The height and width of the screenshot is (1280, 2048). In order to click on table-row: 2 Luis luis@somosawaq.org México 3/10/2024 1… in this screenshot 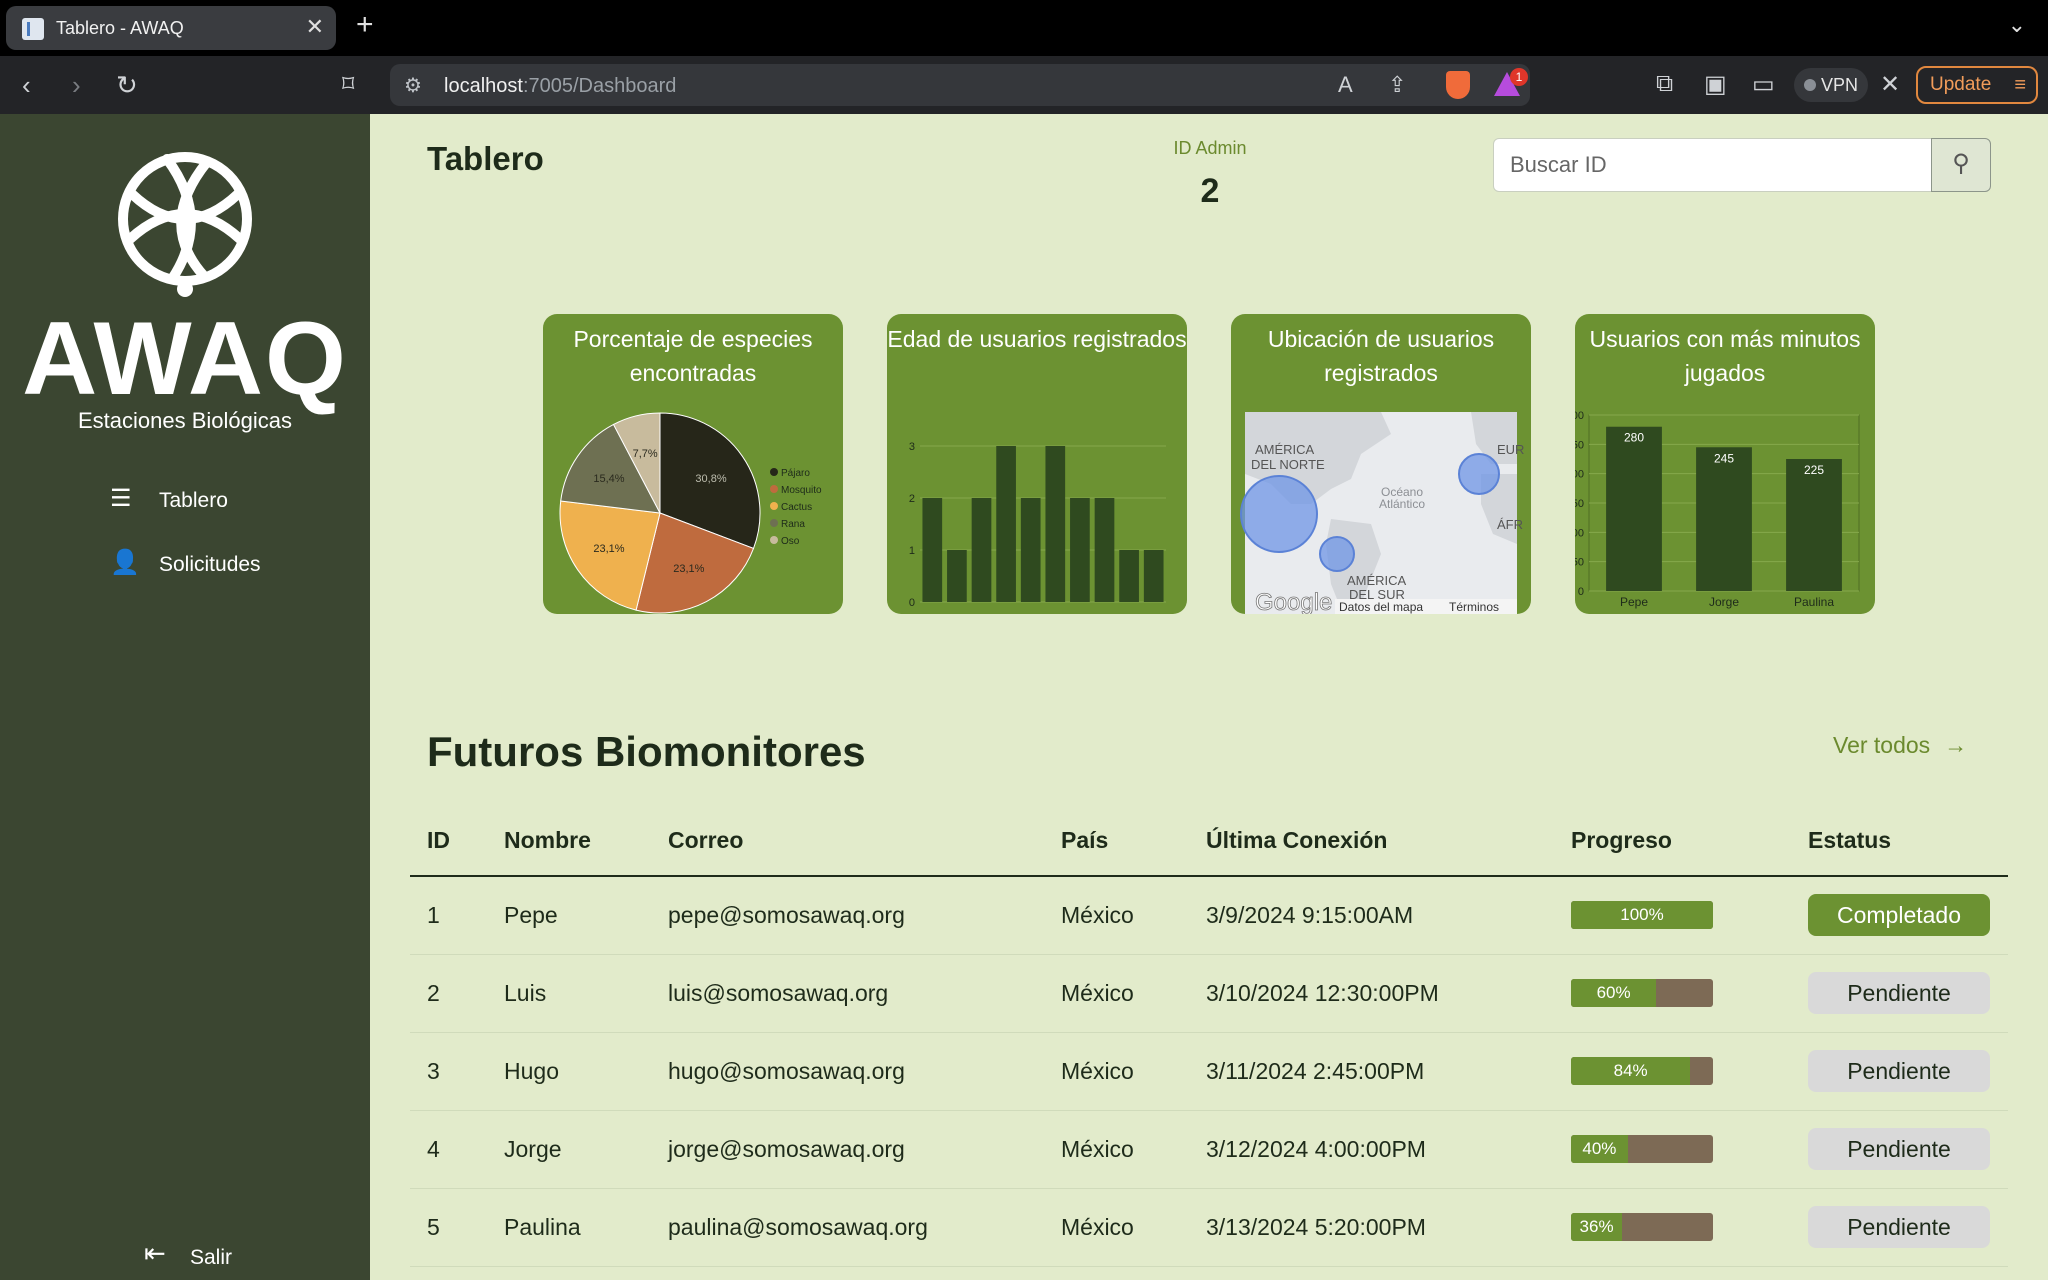, I will do `click(1209, 993)`.